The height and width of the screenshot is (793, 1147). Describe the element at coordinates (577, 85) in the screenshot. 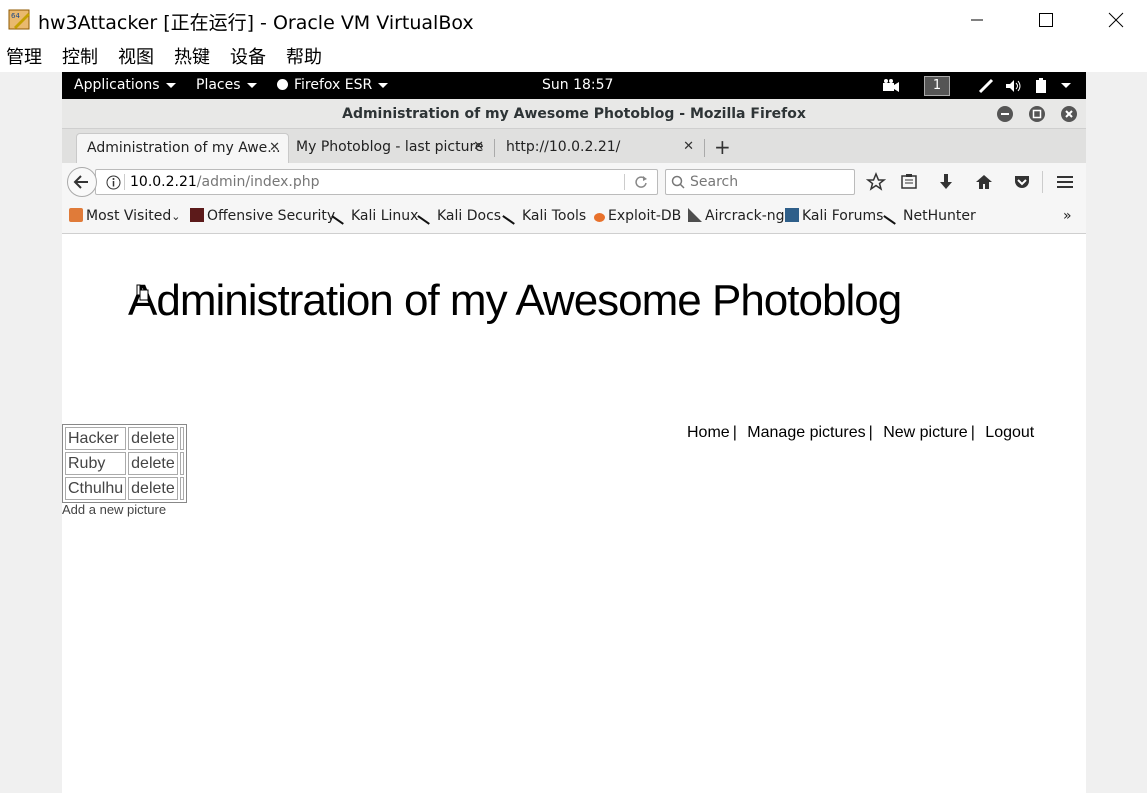

I see `clock: Sun 18:57` at that location.